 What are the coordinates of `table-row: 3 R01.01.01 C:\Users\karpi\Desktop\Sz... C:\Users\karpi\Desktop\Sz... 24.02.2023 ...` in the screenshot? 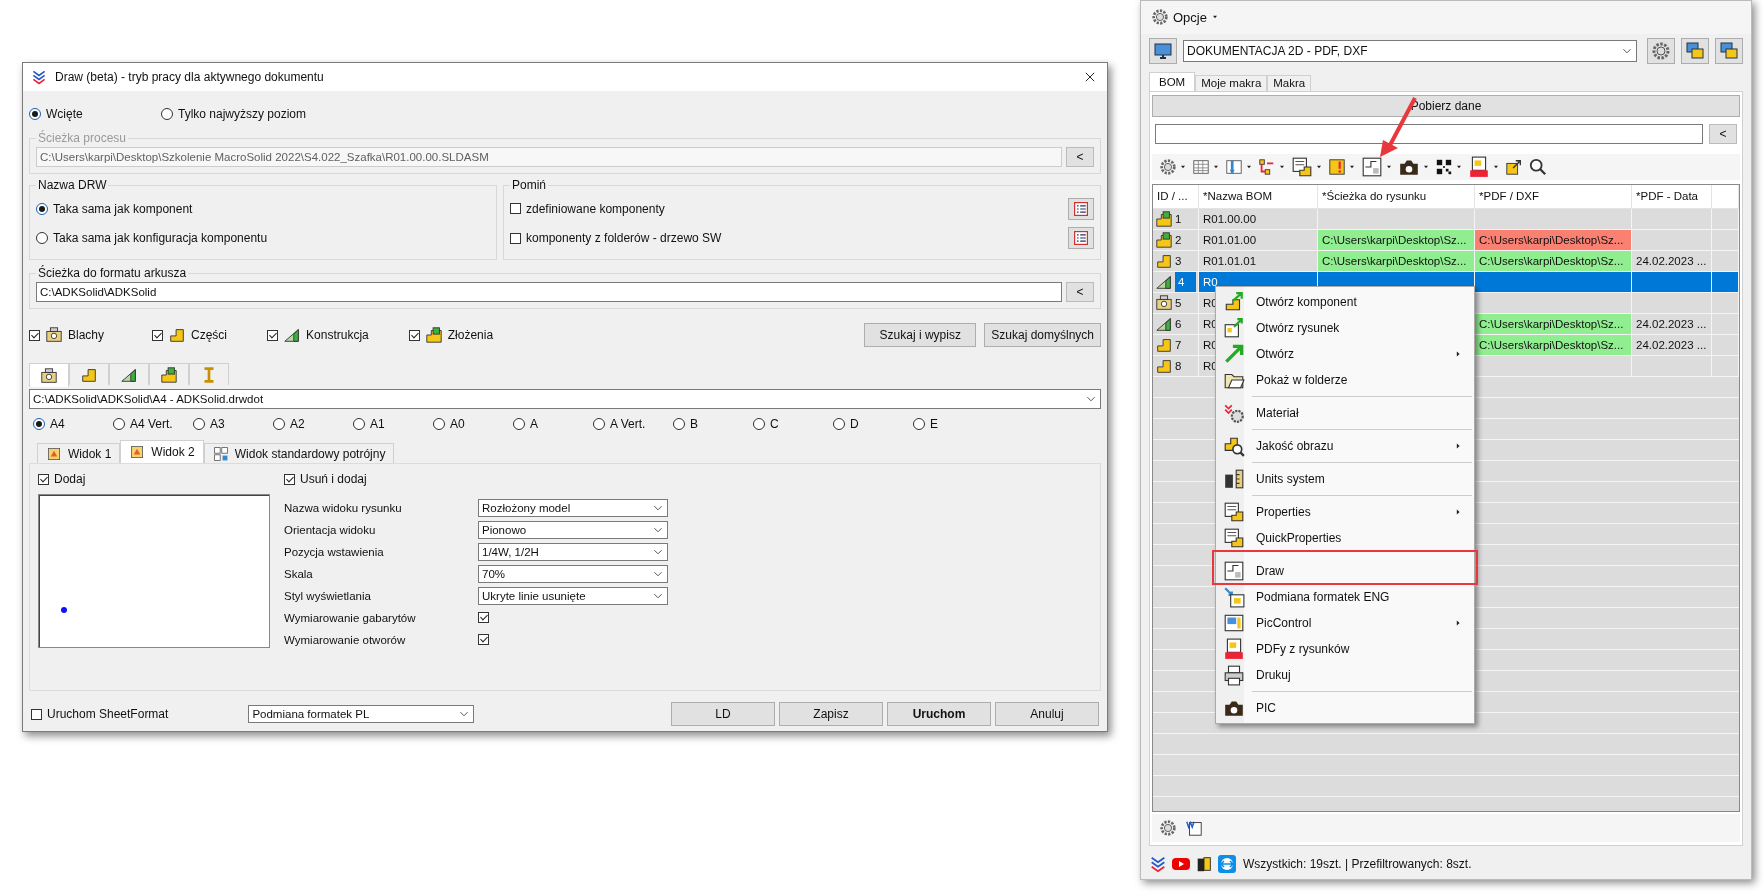 It's located at (1446, 261).